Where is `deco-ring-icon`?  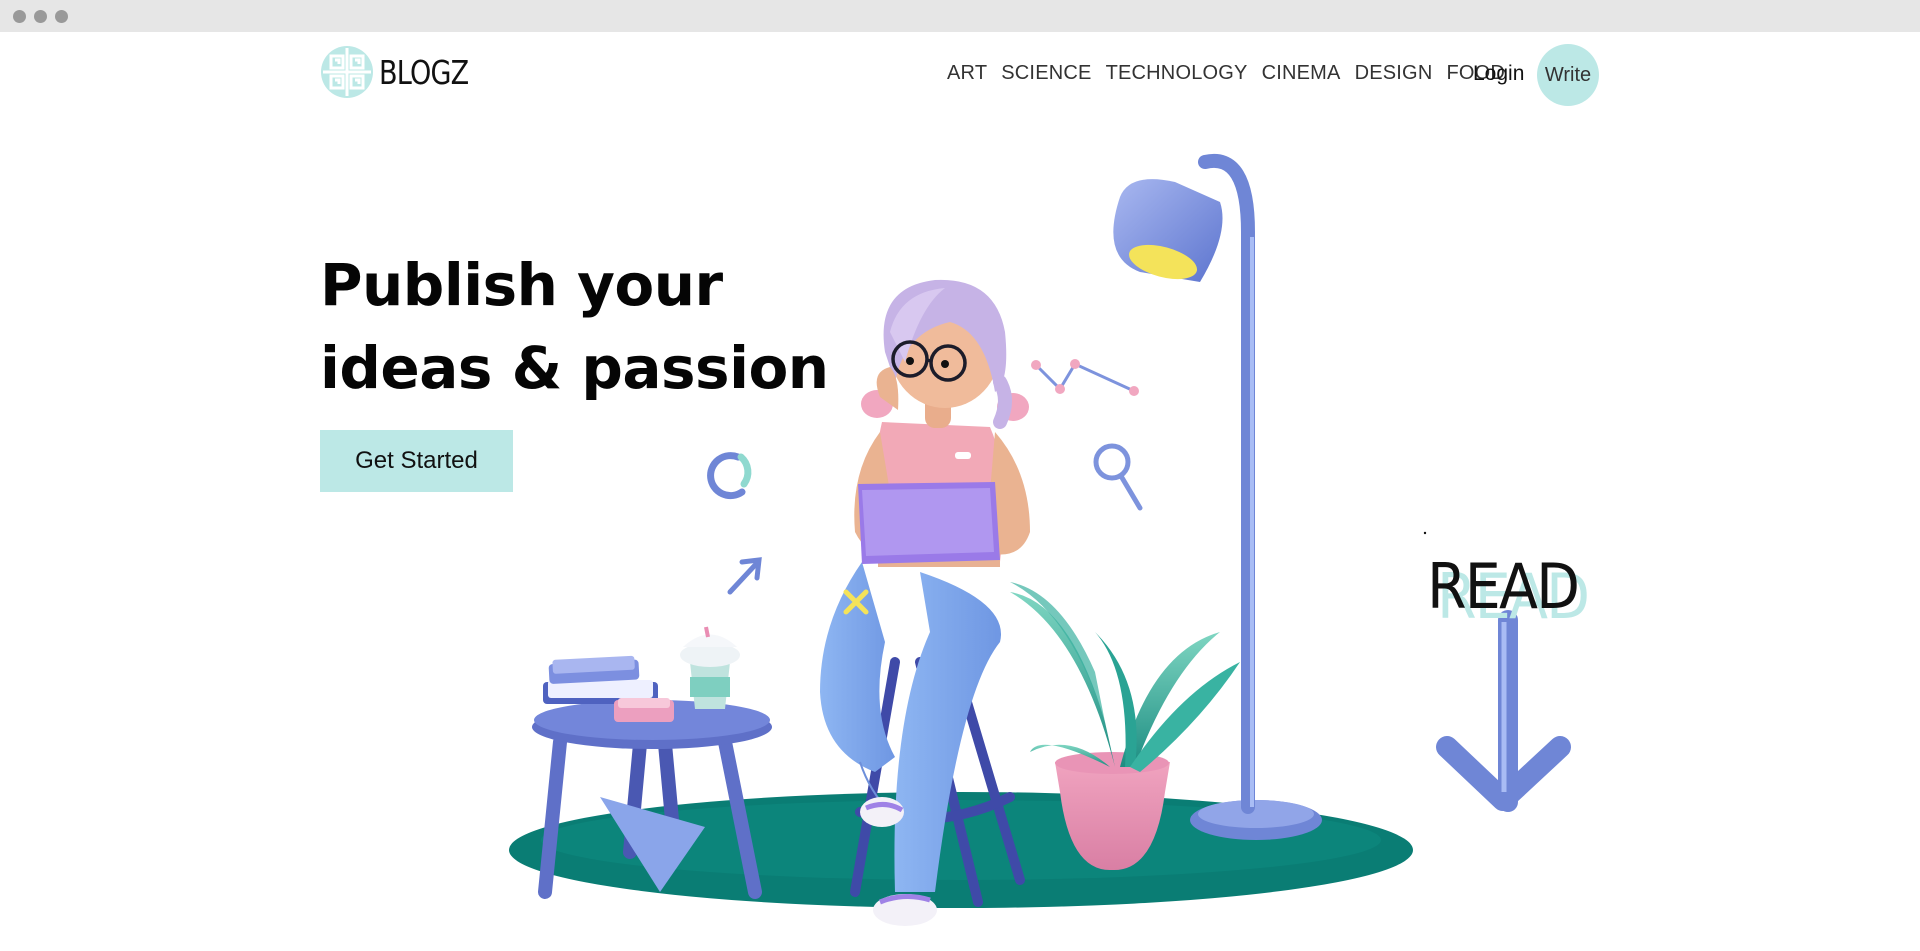
deco-ring-icon is located at coordinates (729, 476).